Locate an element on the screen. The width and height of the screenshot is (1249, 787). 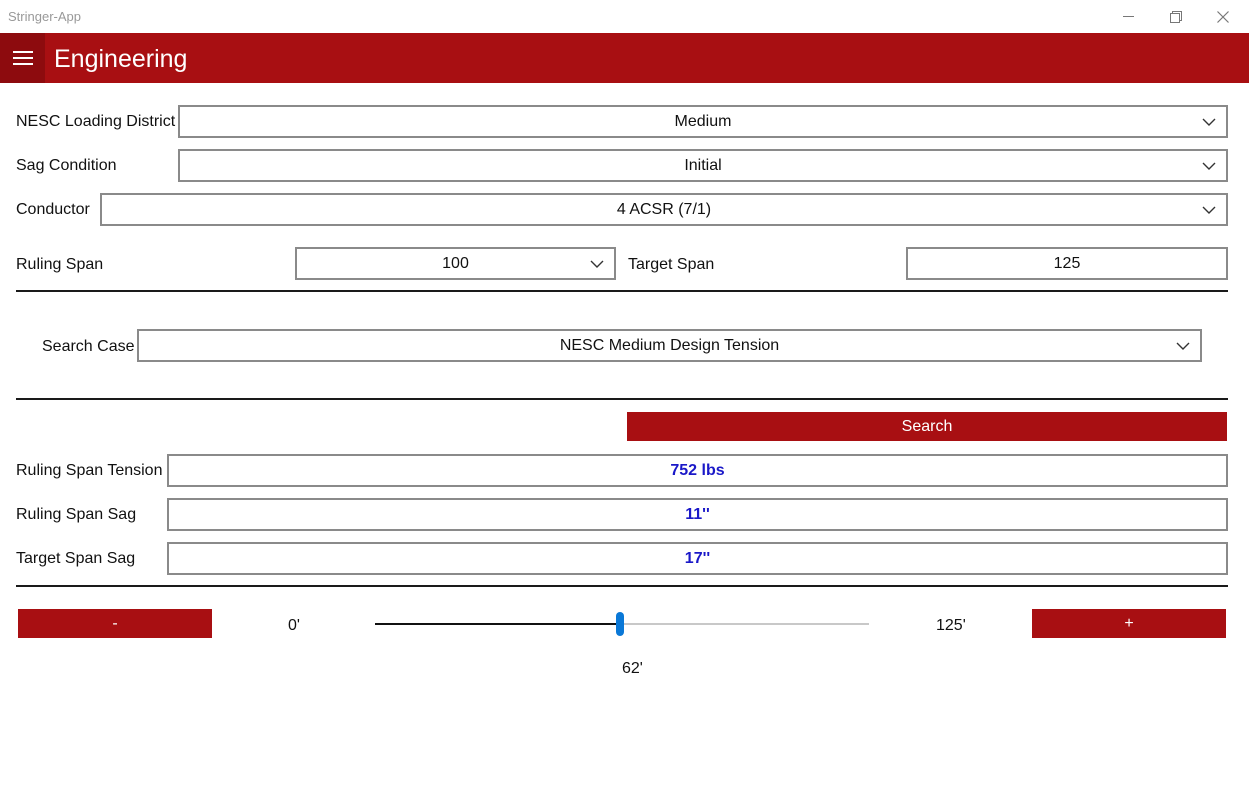
app-title: Stringer-App is located at coordinates (44, 16).